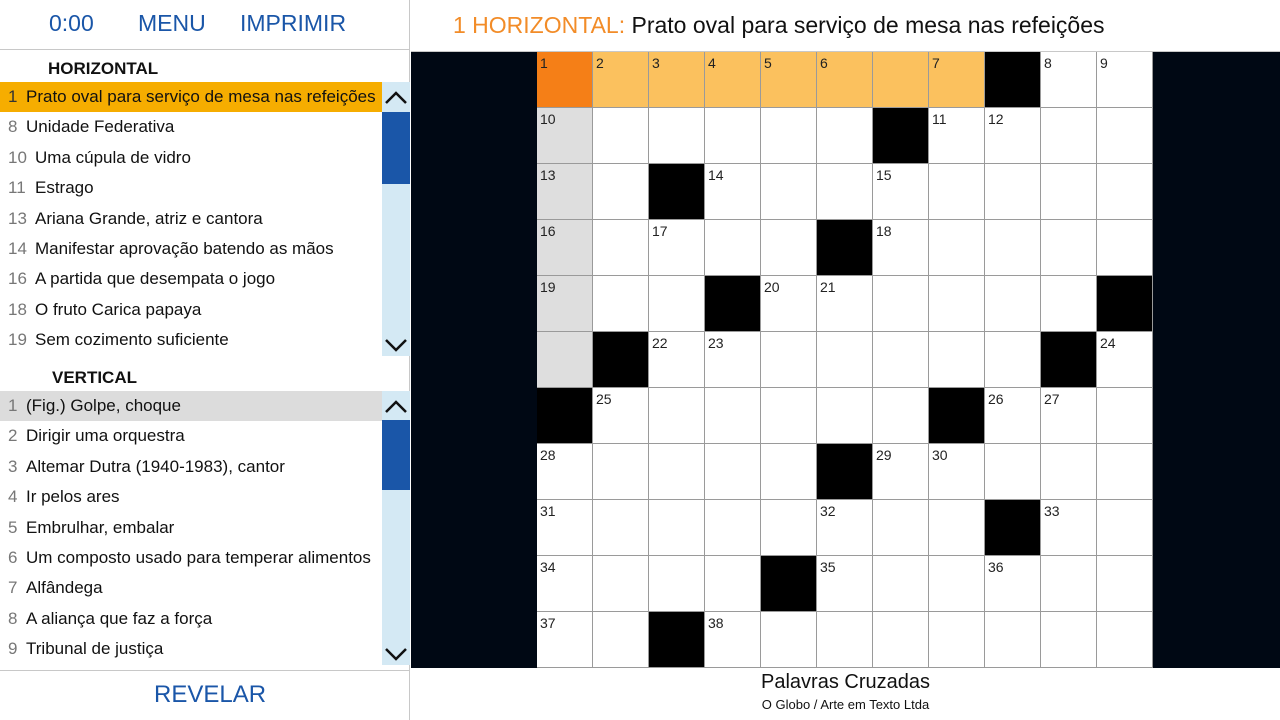 The image size is (1280, 720). What do you see at coordinates (565, 640) in the screenshot?
I see `grid-cell: 37` at bounding box center [565, 640].